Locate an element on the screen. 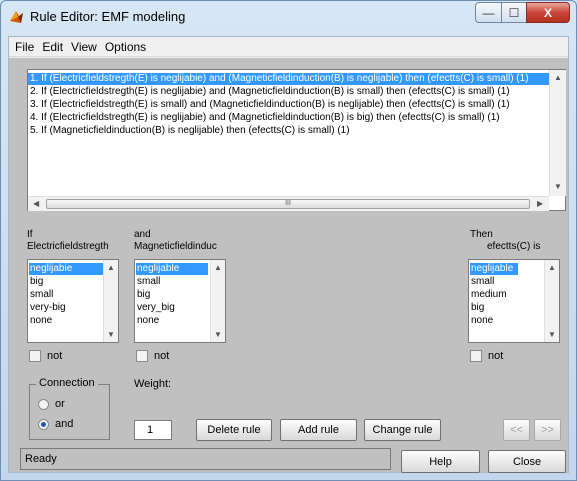  input1-scrollbar: ▲ ▼ is located at coordinates (110, 301).